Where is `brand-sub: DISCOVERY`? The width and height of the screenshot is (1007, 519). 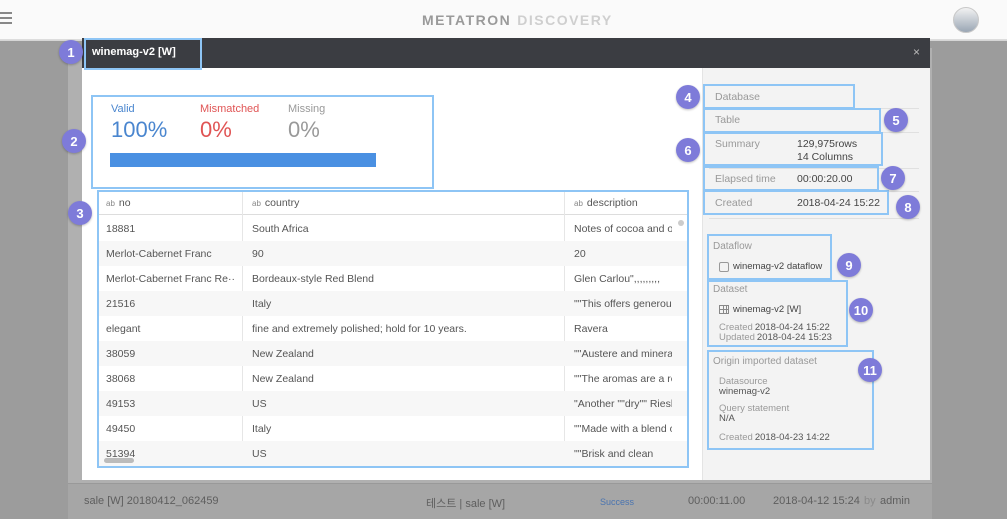
brand-sub: DISCOVERY is located at coordinates (565, 20).